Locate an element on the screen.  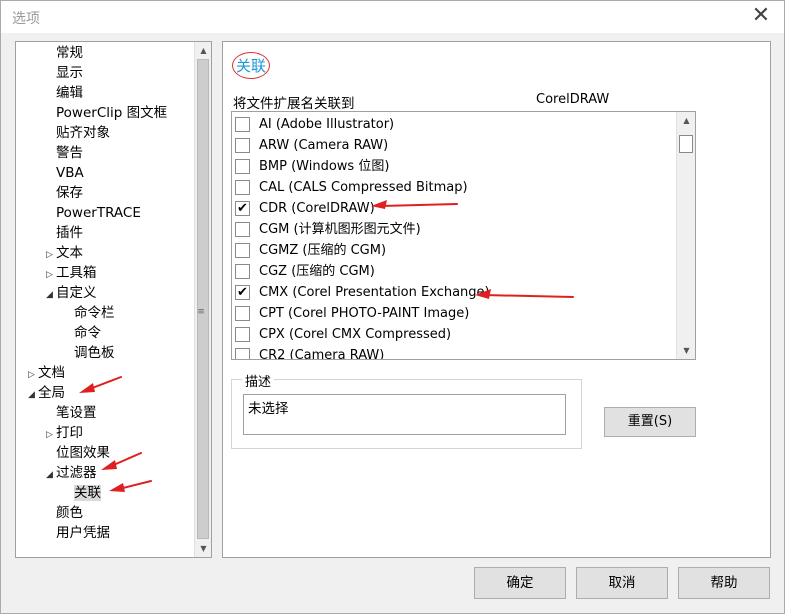
tree-item: VBA is located at coordinates (70, 173).